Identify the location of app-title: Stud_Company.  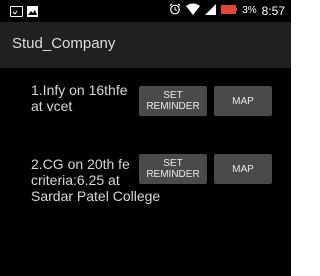
(64, 43).